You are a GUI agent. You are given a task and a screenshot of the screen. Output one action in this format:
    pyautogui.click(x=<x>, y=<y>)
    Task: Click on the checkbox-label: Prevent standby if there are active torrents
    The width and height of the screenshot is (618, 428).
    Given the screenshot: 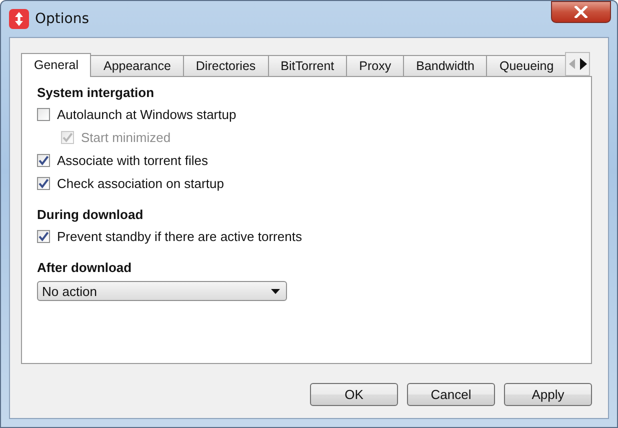 What is the action you would take?
    pyautogui.click(x=179, y=236)
    